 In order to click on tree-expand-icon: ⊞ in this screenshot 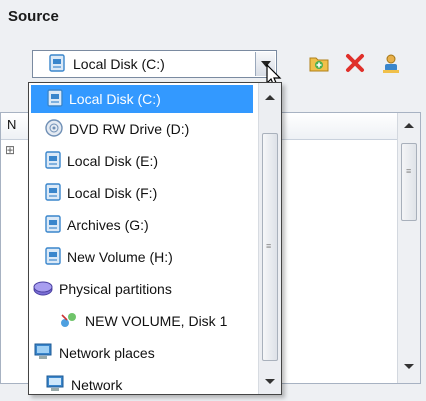, I will do `click(10, 150)`.